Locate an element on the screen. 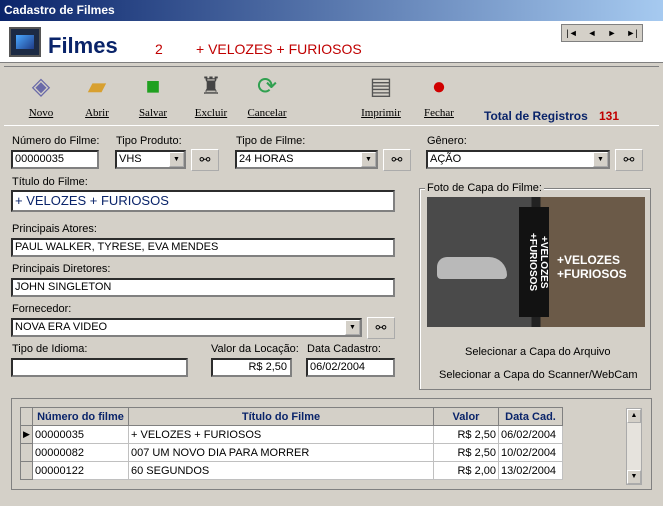 This screenshot has height=506, width=663. folder-icon: ▰ is located at coordinates (97, 86).